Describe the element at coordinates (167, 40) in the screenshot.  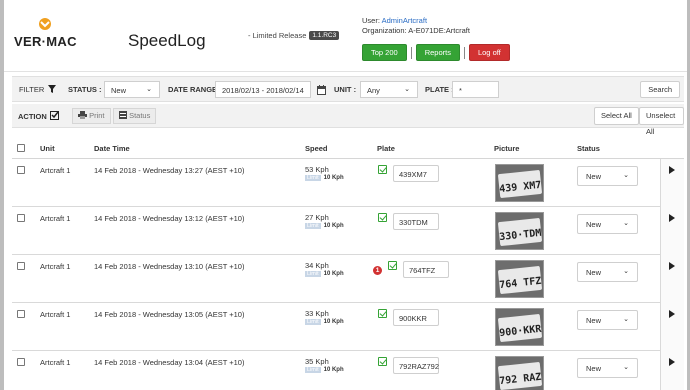
I see `app-title: SpeedLog` at that location.